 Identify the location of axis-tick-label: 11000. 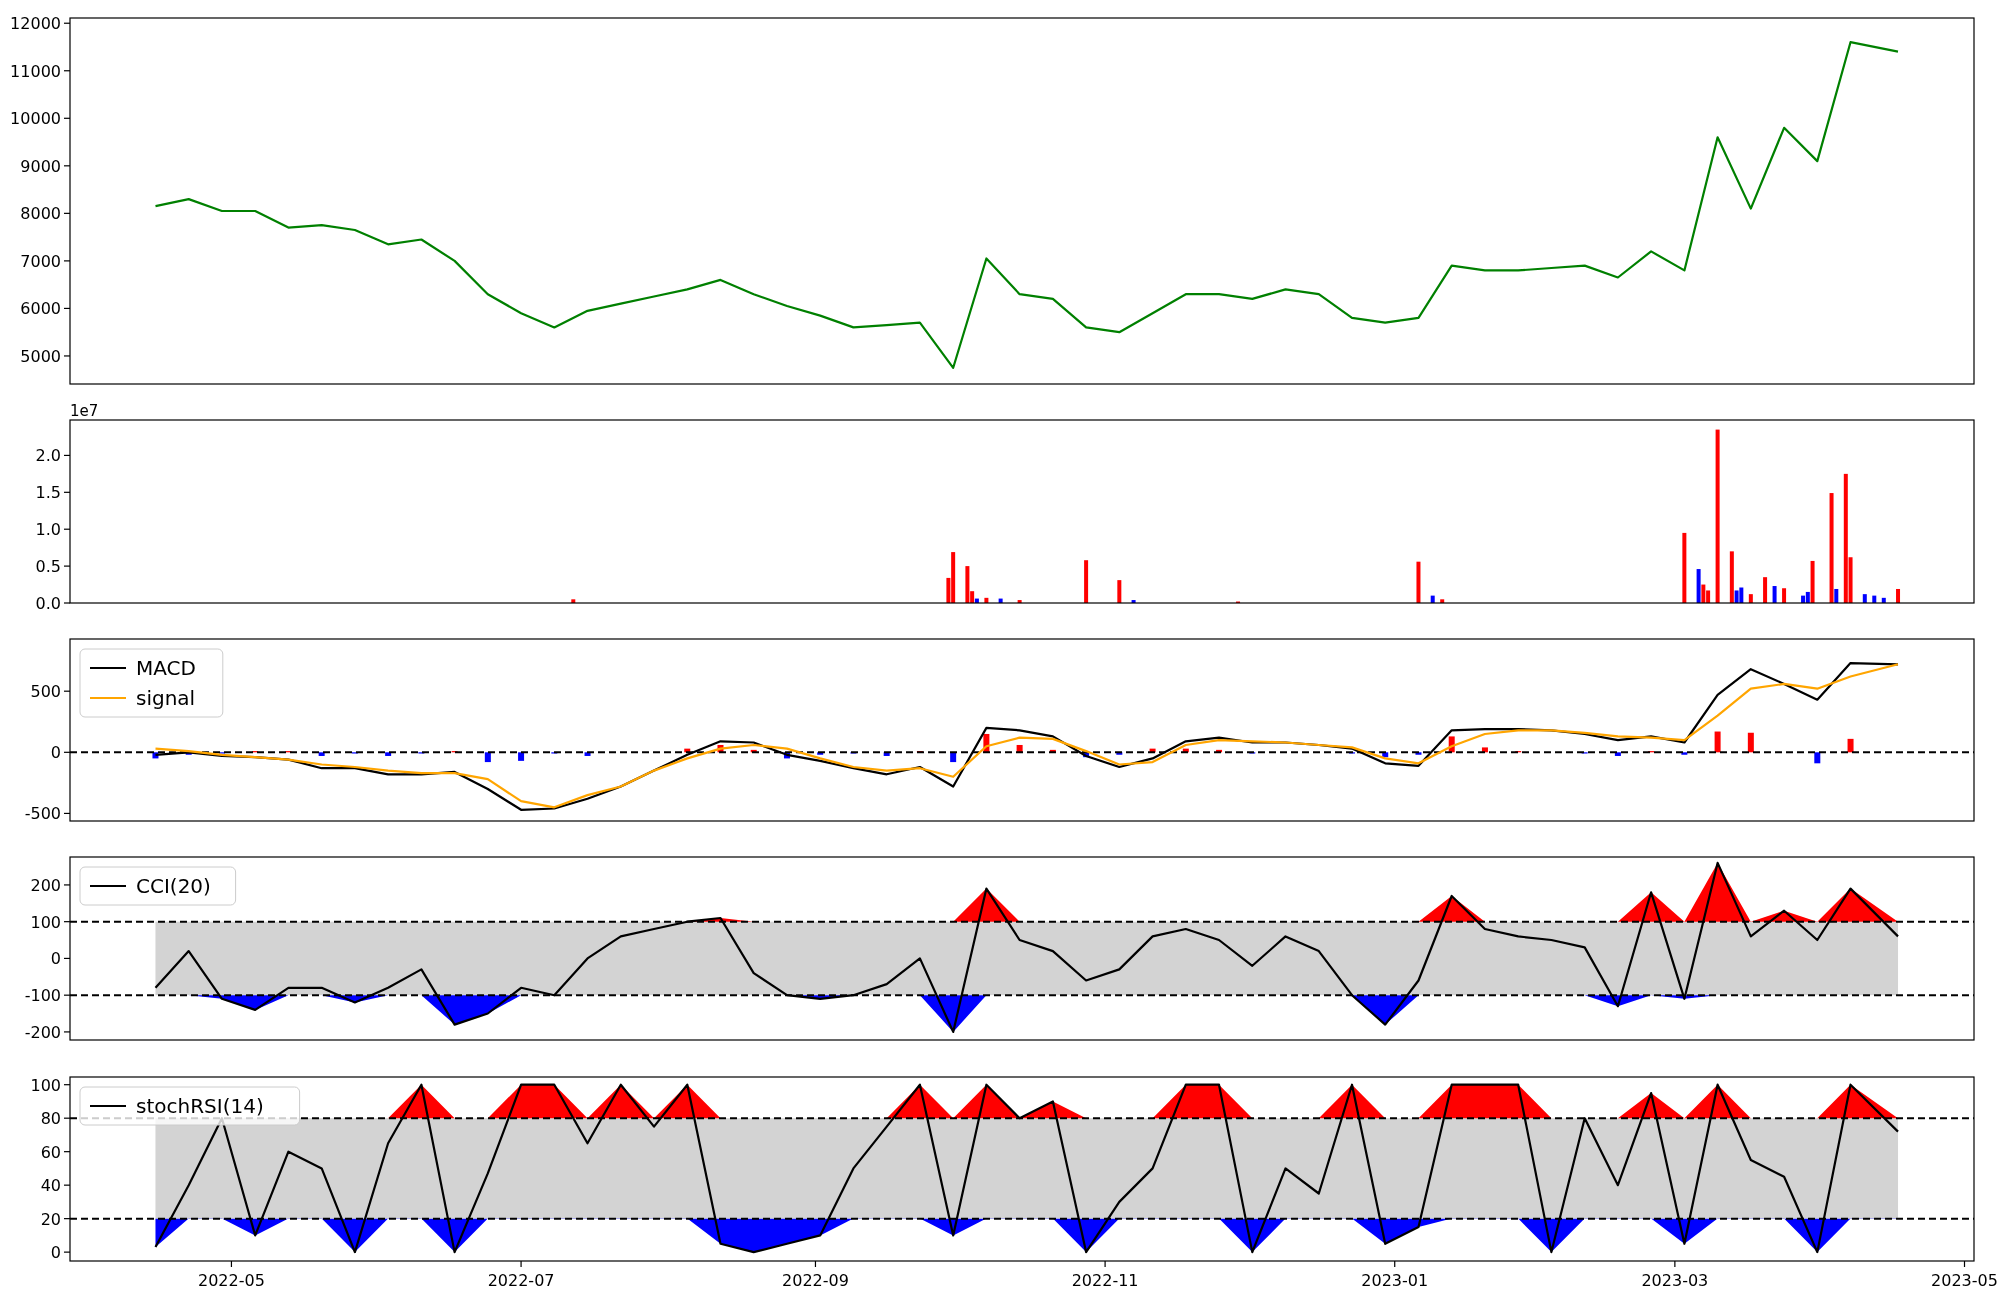
(35, 71).